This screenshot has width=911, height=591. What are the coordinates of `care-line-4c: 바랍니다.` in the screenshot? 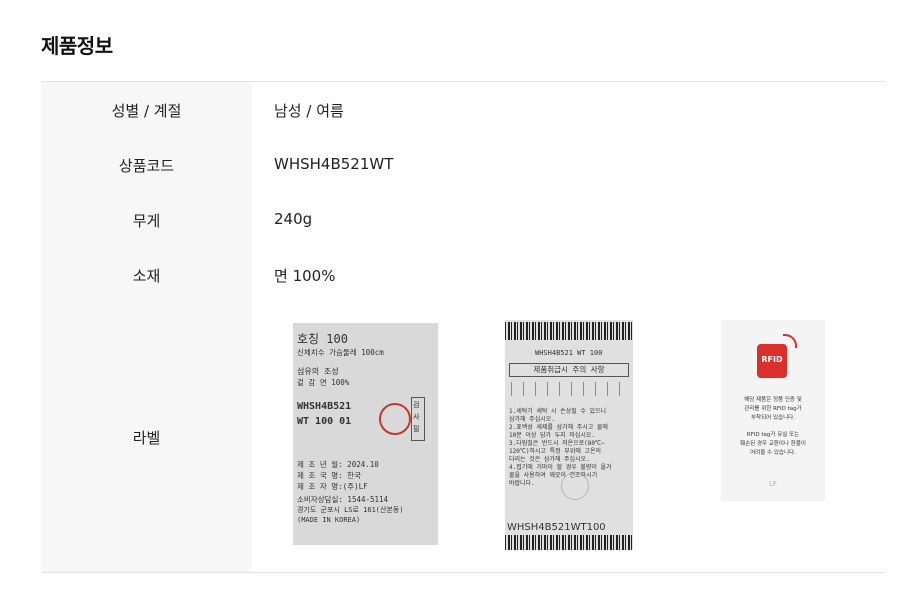 It's located at (522, 483).